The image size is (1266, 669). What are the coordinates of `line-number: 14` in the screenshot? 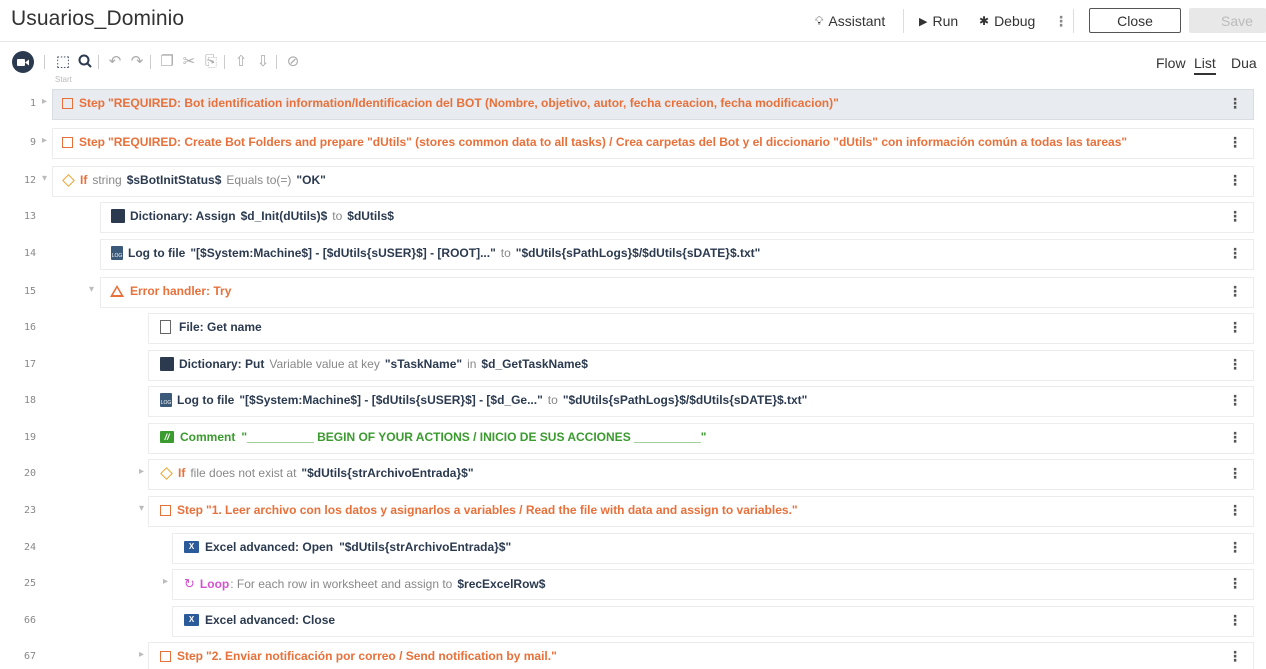 It's located at (29, 253).